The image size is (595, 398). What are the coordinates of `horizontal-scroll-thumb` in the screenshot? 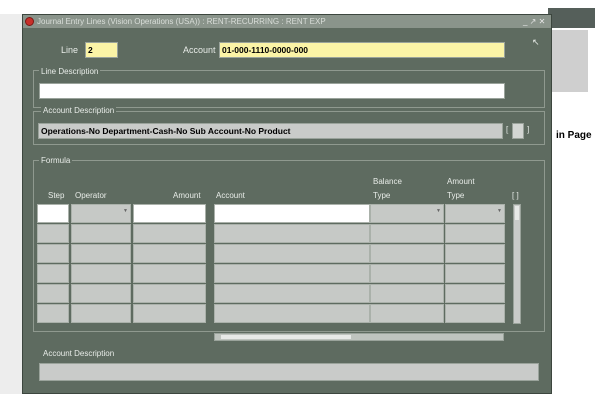 It's located at (286, 337).